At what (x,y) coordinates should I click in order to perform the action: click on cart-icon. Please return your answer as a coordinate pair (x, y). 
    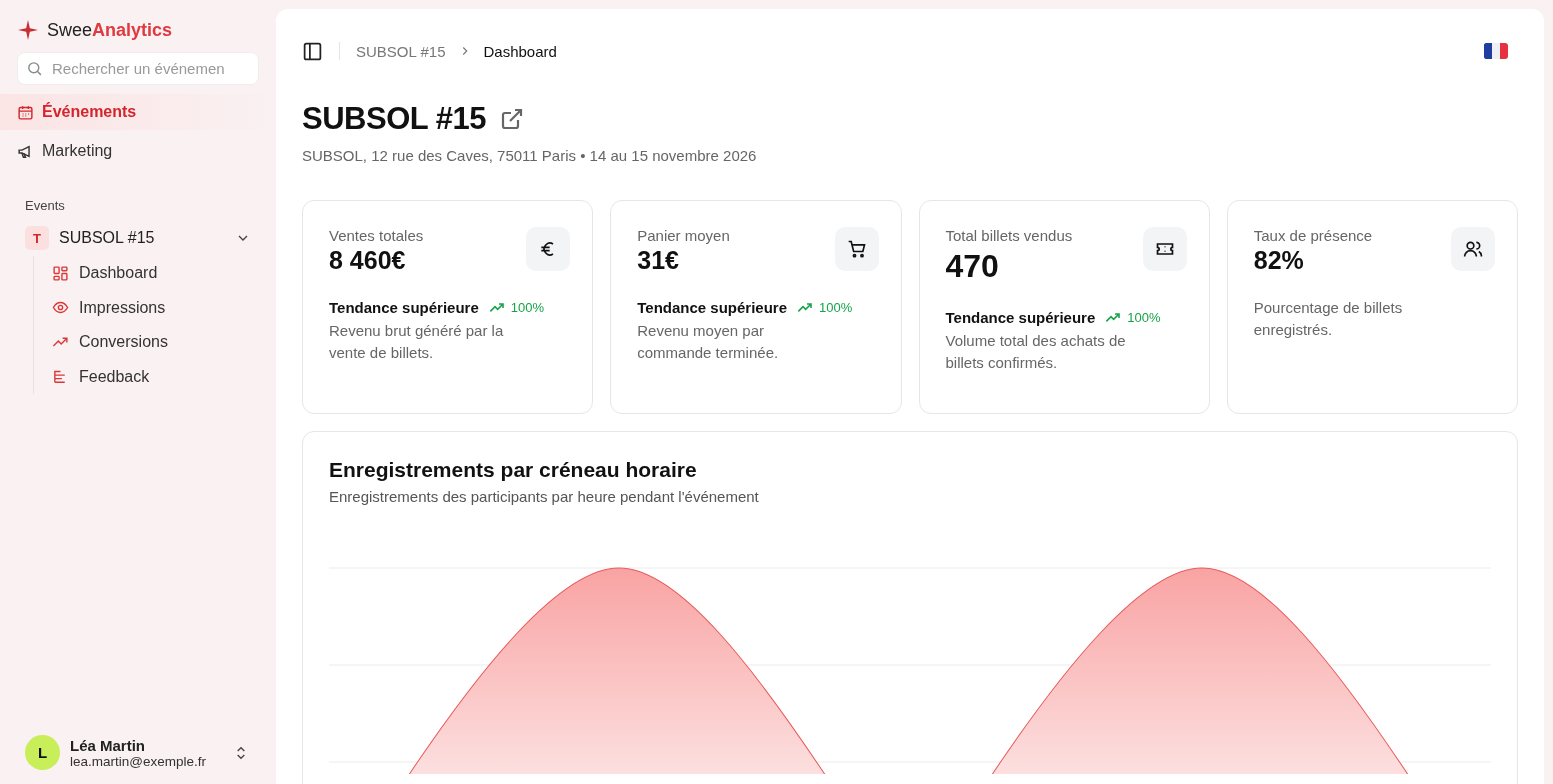
    Looking at the image, I should click on (856, 249).